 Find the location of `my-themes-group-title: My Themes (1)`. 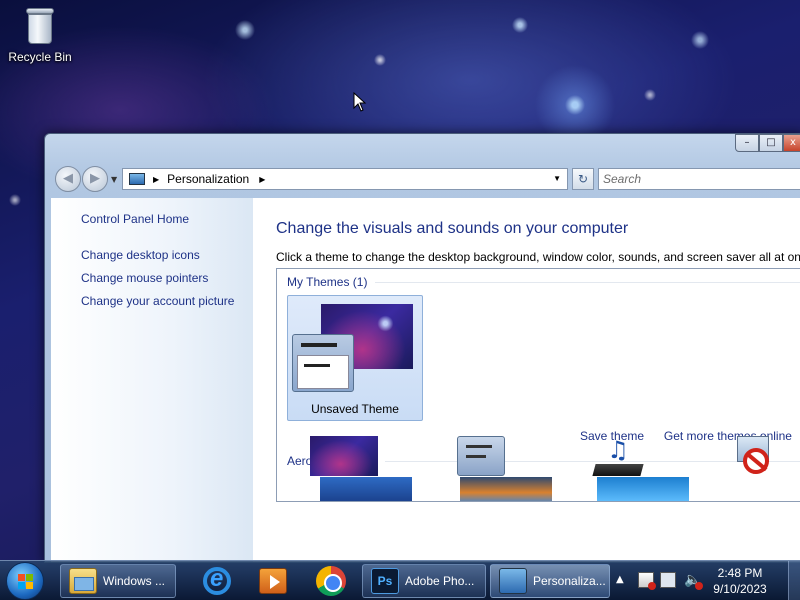

my-themes-group-title: My Themes (1) is located at coordinates (543, 282).